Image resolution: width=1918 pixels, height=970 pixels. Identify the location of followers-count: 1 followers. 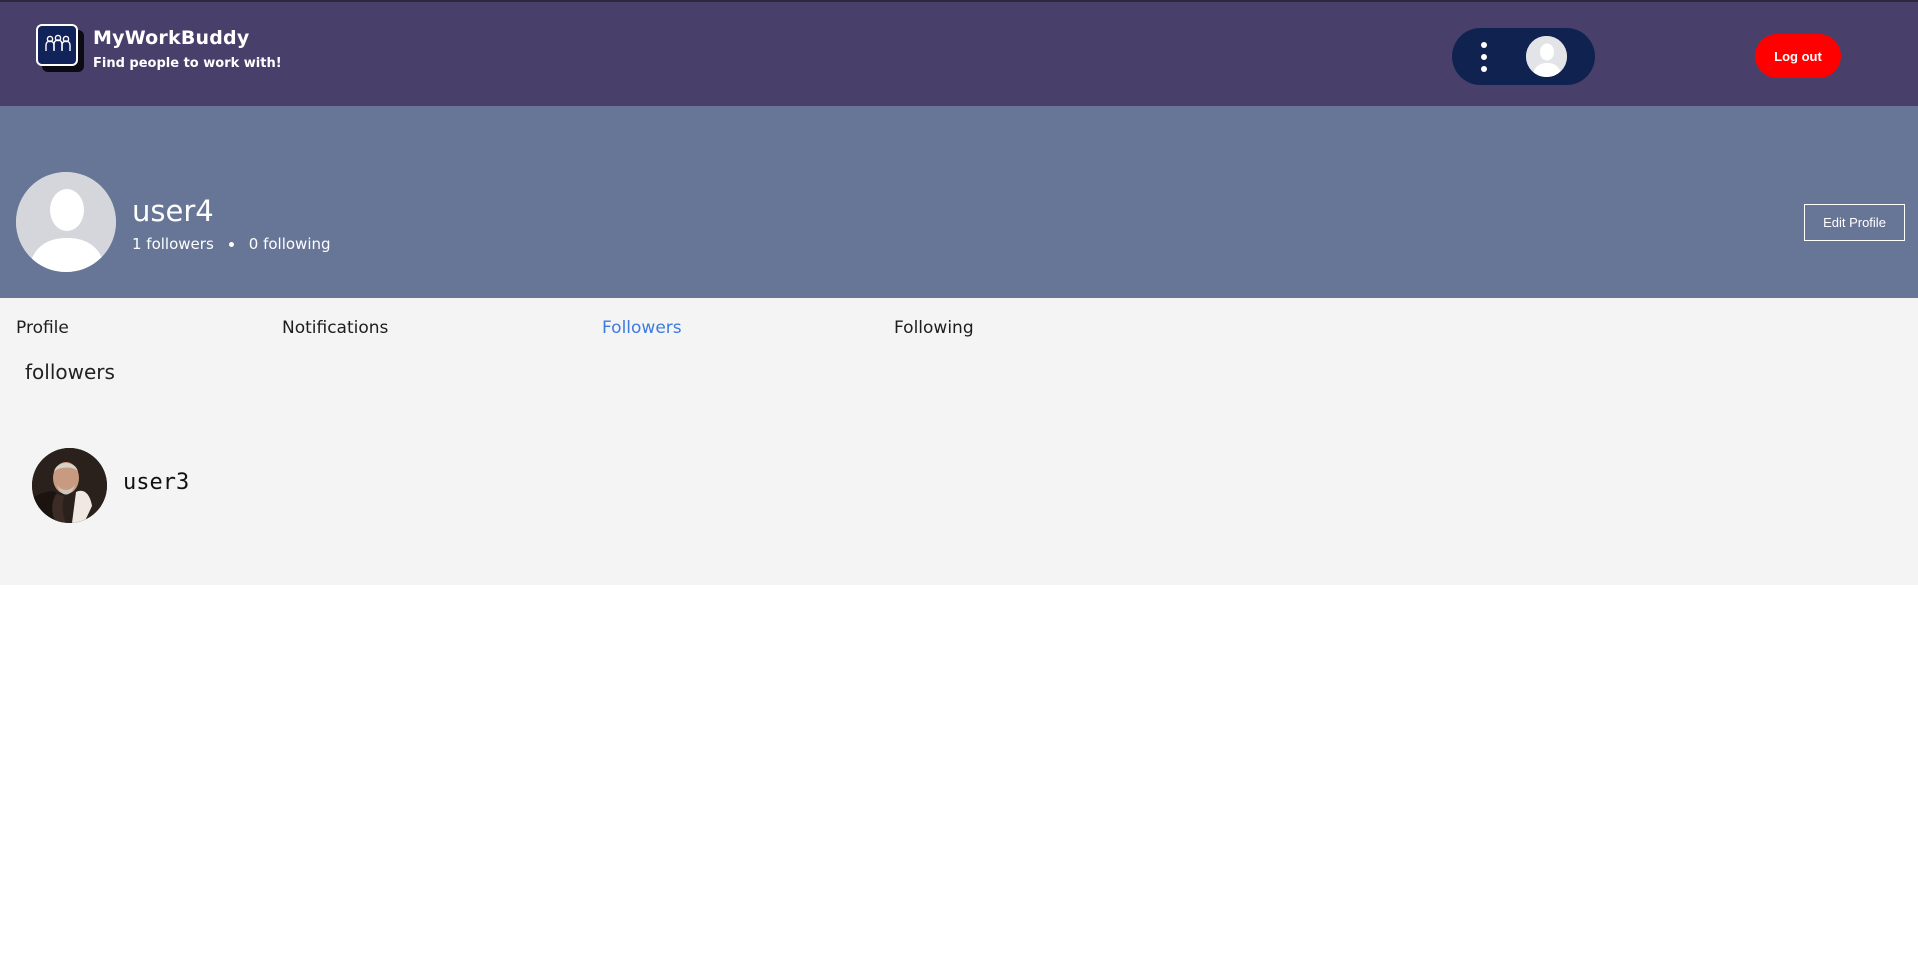
(173, 244).